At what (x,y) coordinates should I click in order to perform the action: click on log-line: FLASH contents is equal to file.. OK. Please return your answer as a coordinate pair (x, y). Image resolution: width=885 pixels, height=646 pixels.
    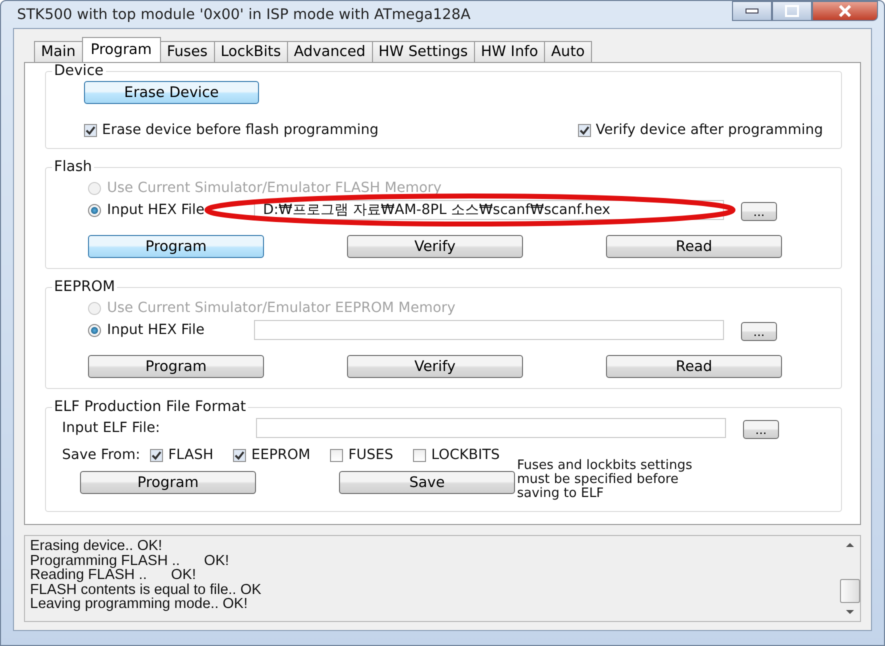
    Looking at the image, I should click on (146, 590).